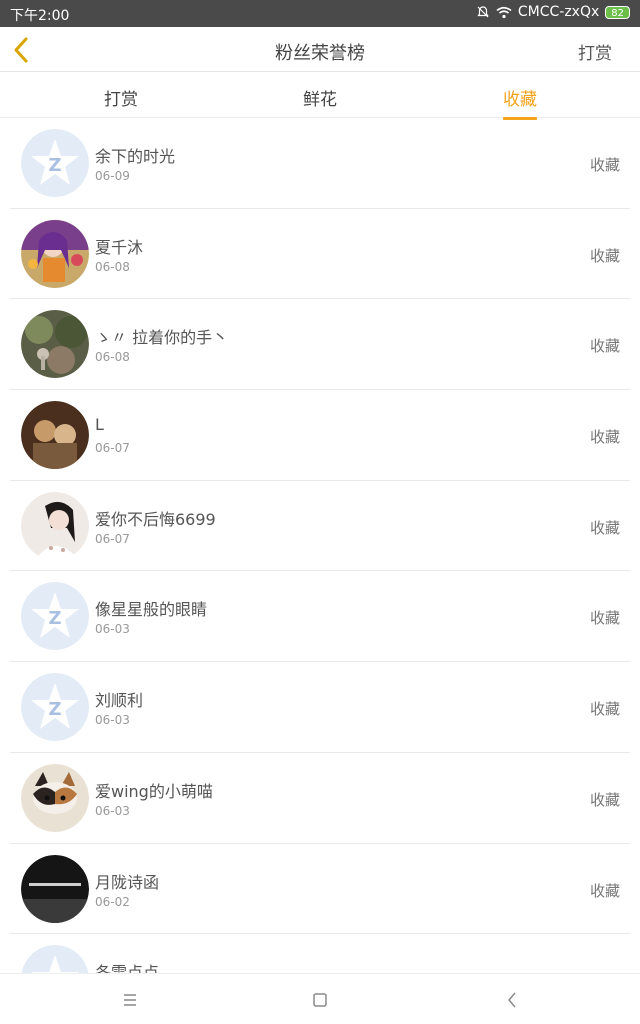  What do you see at coordinates (320, 53) in the screenshot?
I see `page-title: 粉丝荣誉榜` at bounding box center [320, 53].